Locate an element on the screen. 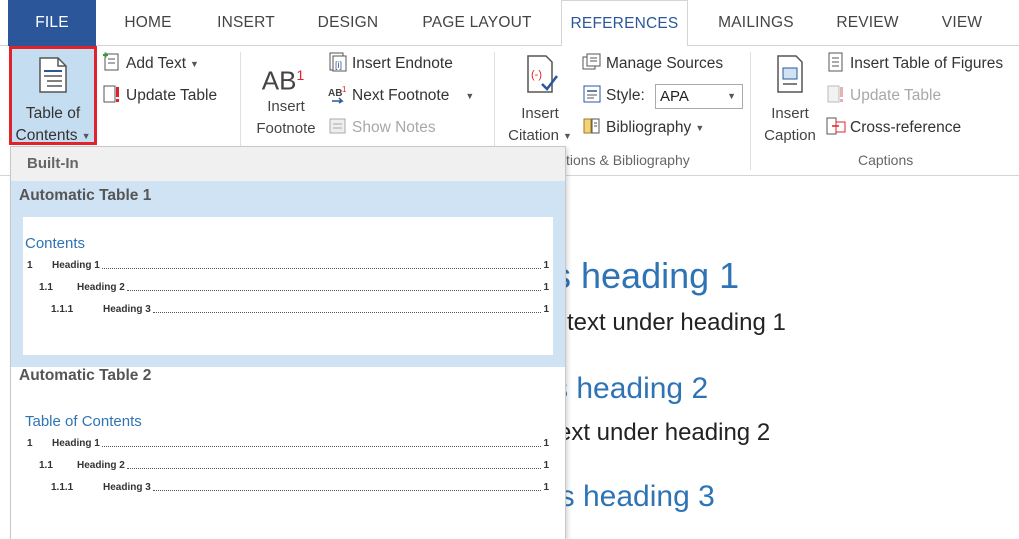  preview-title: Table of Contents is located at coordinates (83, 421).